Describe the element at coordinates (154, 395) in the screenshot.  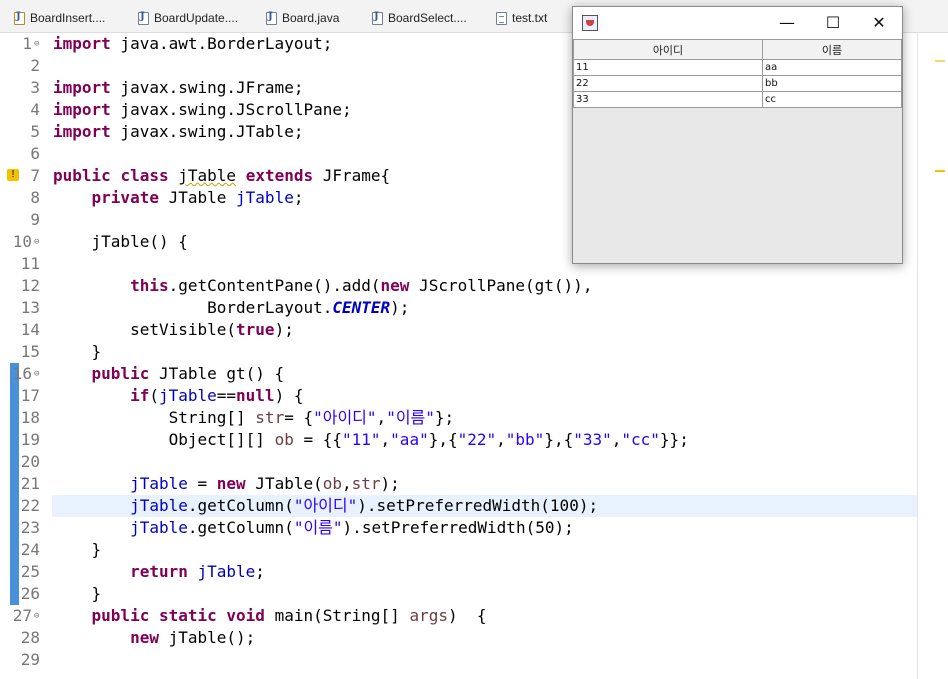
I see `code-token: (` at that location.